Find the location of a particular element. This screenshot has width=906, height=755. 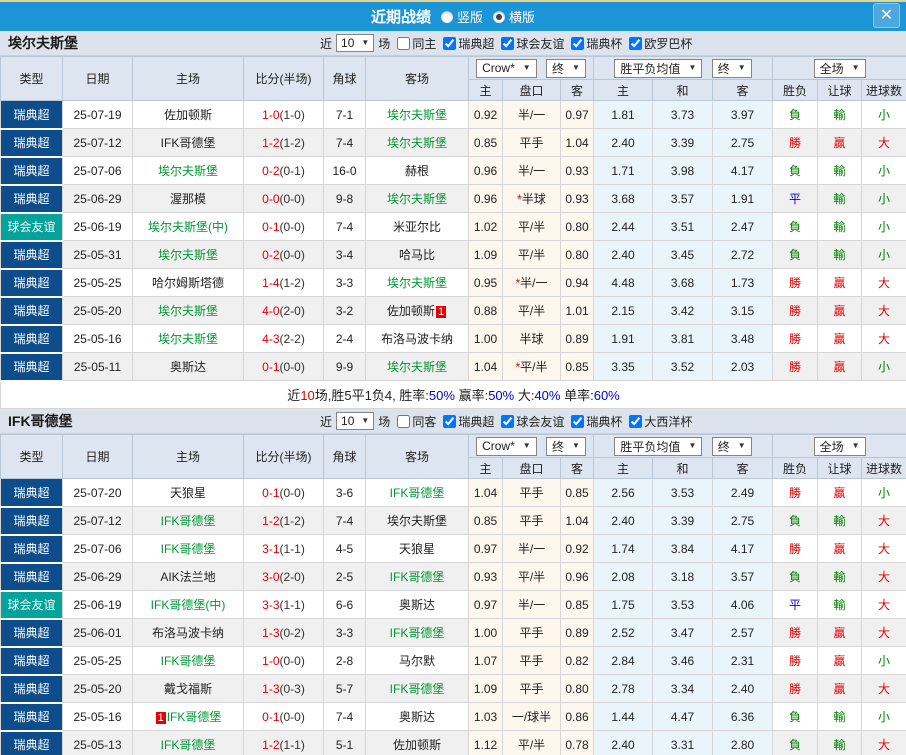

date-cell: 25-07-06 is located at coordinates (97, 548).